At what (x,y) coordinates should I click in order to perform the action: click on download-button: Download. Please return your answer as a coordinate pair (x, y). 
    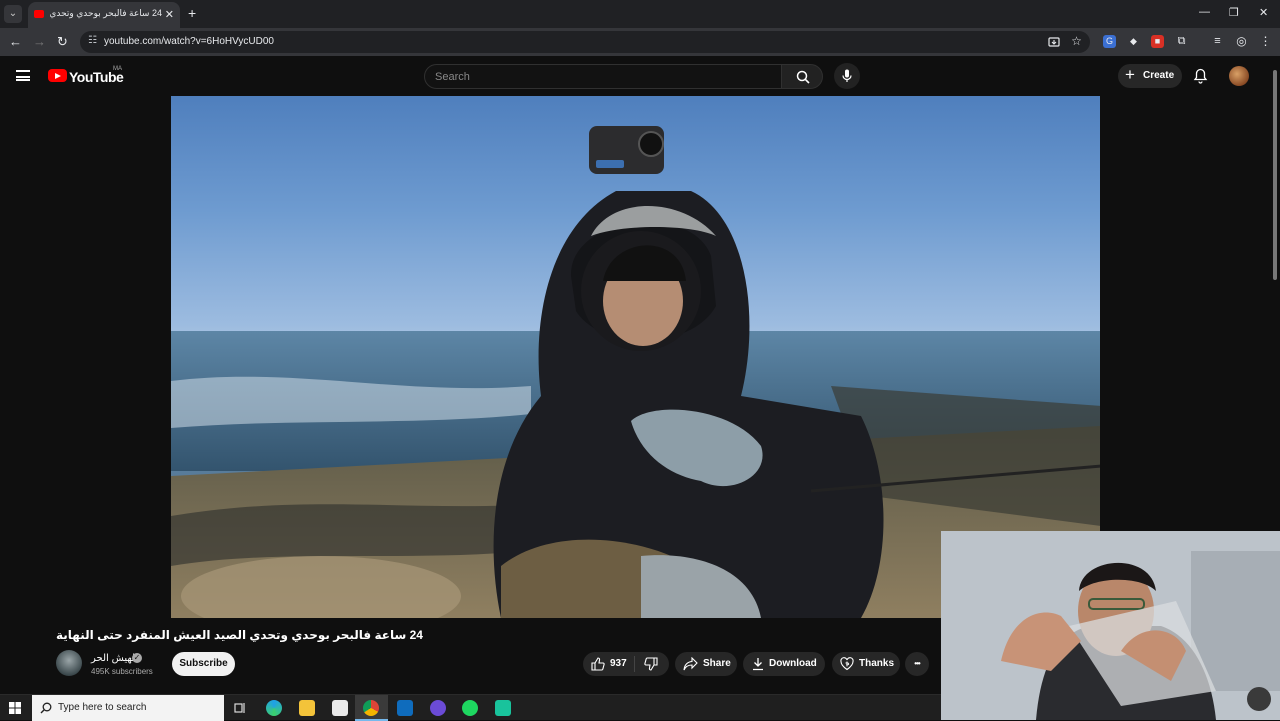
    Looking at the image, I should click on (784, 664).